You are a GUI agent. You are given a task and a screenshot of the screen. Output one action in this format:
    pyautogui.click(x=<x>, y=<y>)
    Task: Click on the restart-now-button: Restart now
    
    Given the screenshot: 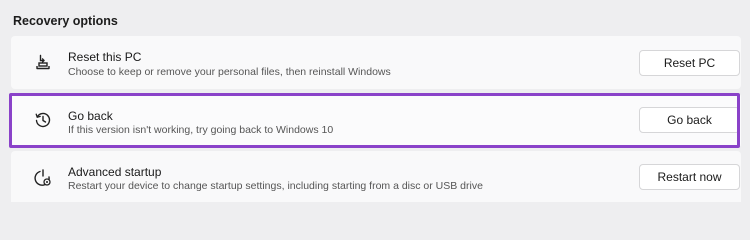 What is the action you would take?
    pyautogui.click(x=689, y=177)
    